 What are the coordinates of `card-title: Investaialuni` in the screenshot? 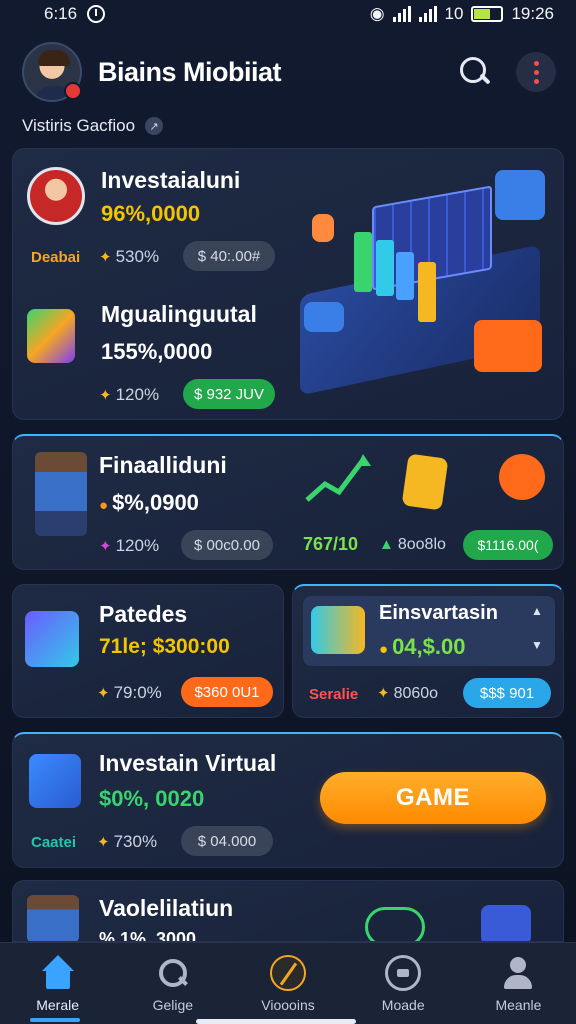 It's located at (171, 180).